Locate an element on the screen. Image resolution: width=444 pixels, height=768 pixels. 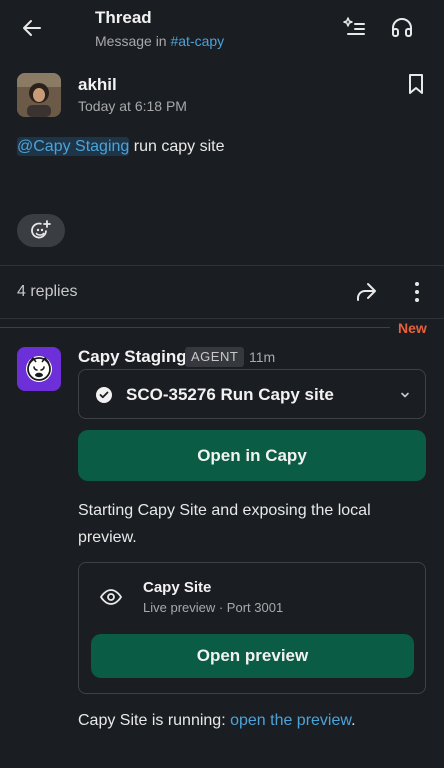
final-prefix: Capy Site is running: is located at coordinates (154, 720).